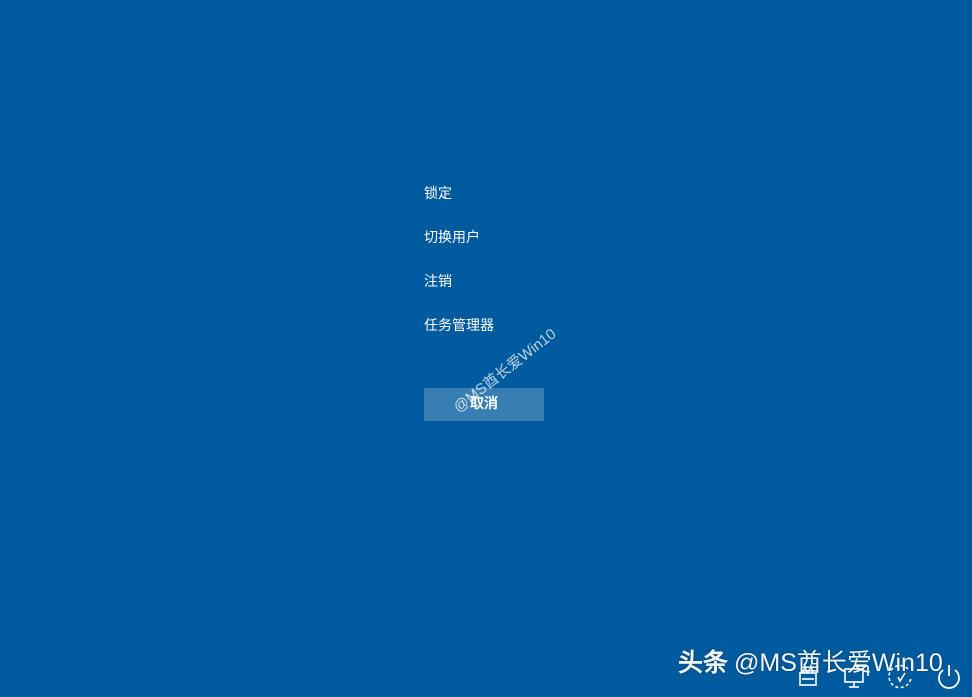  What do you see at coordinates (857, 676) in the screenshot?
I see `network-icon` at bounding box center [857, 676].